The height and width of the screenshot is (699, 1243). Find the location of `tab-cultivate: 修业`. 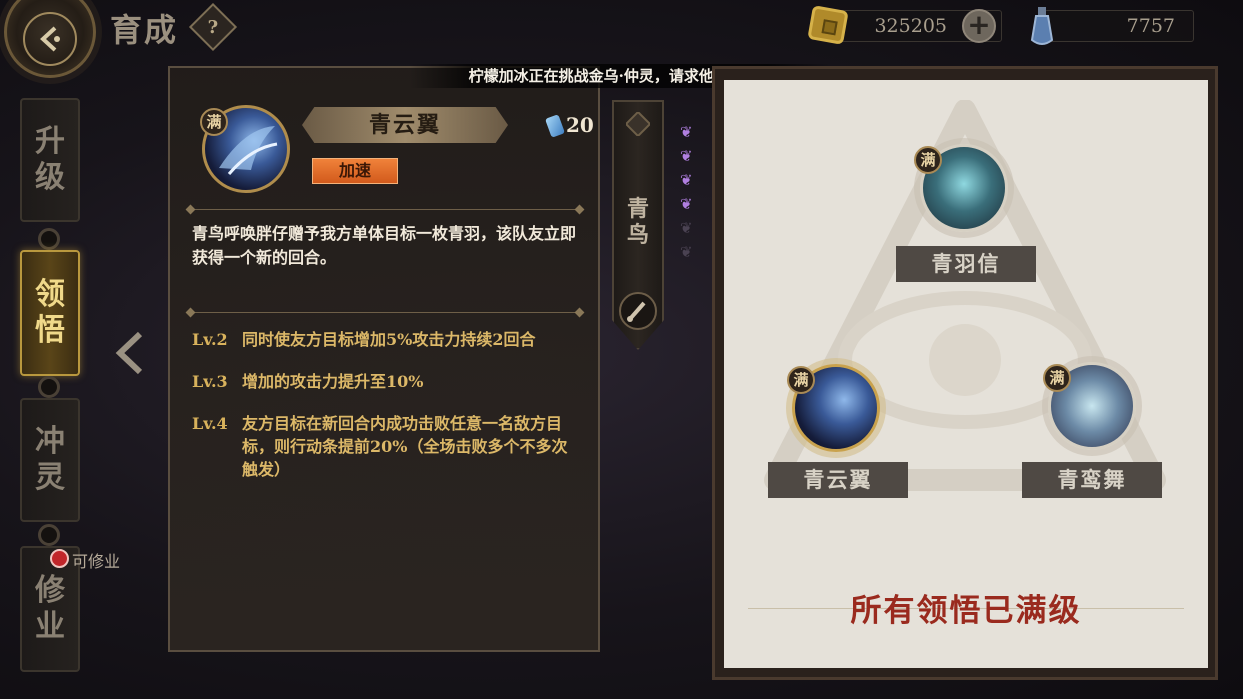

tab-cultivate: 修业 is located at coordinates (50, 609).